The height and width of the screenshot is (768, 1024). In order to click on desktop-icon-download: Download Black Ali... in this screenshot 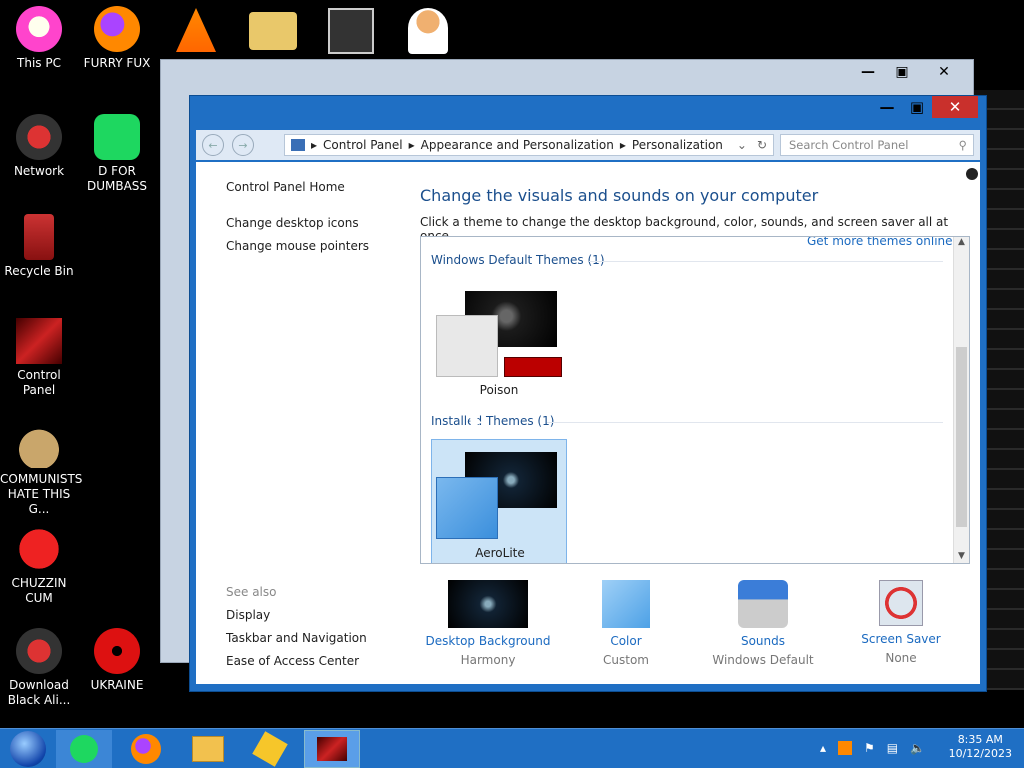, I will do `click(39, 668)`.